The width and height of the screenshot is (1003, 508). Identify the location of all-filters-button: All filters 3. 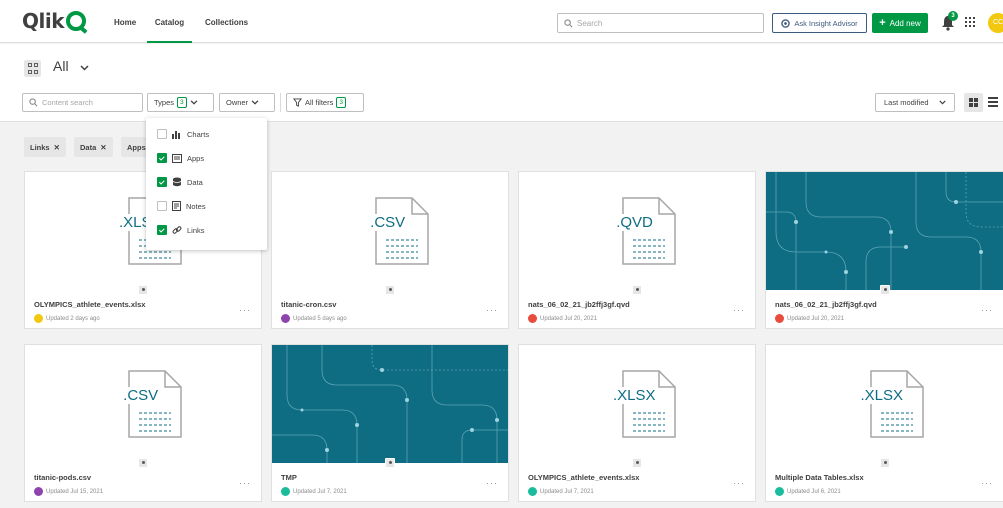
(325, 102).